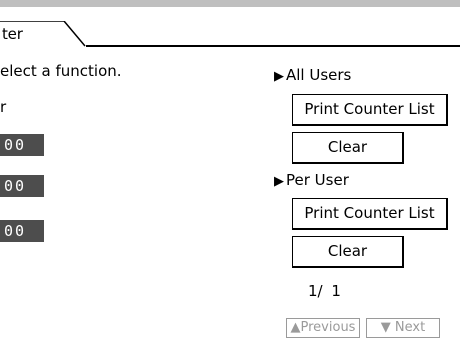  I want to click on next-label: Next, so click(410, 327).